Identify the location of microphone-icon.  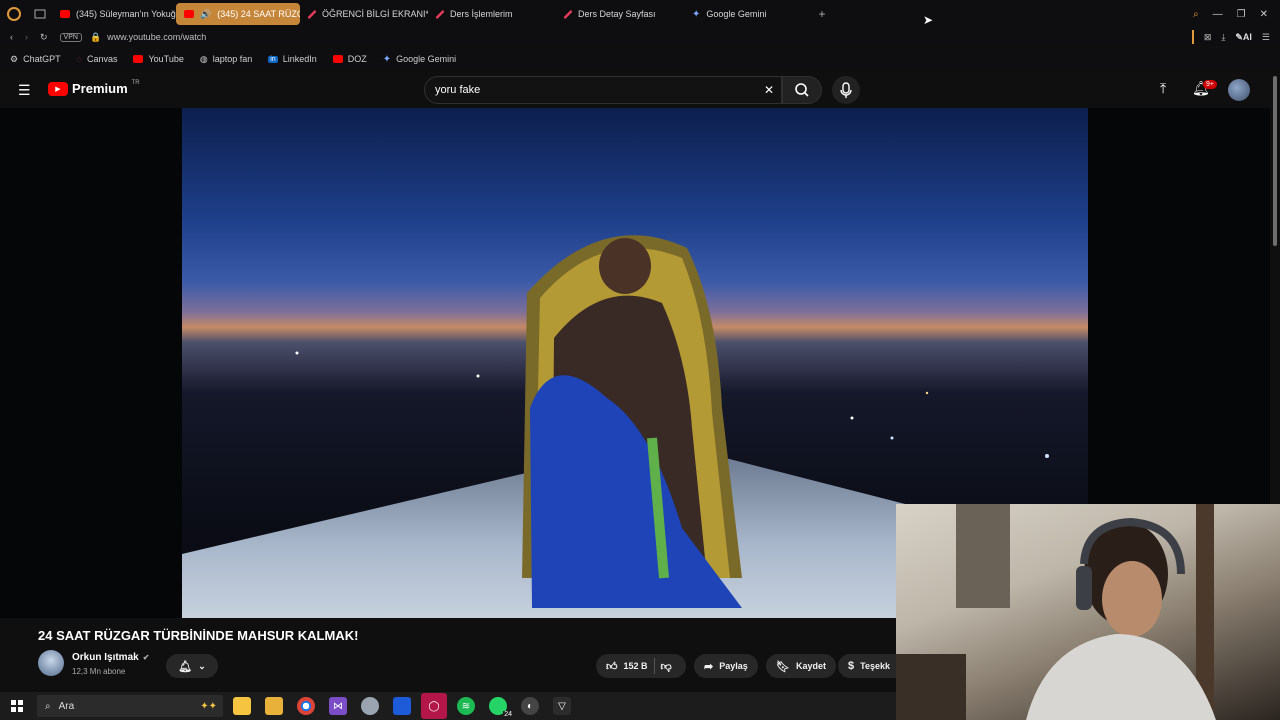
(846, 90).